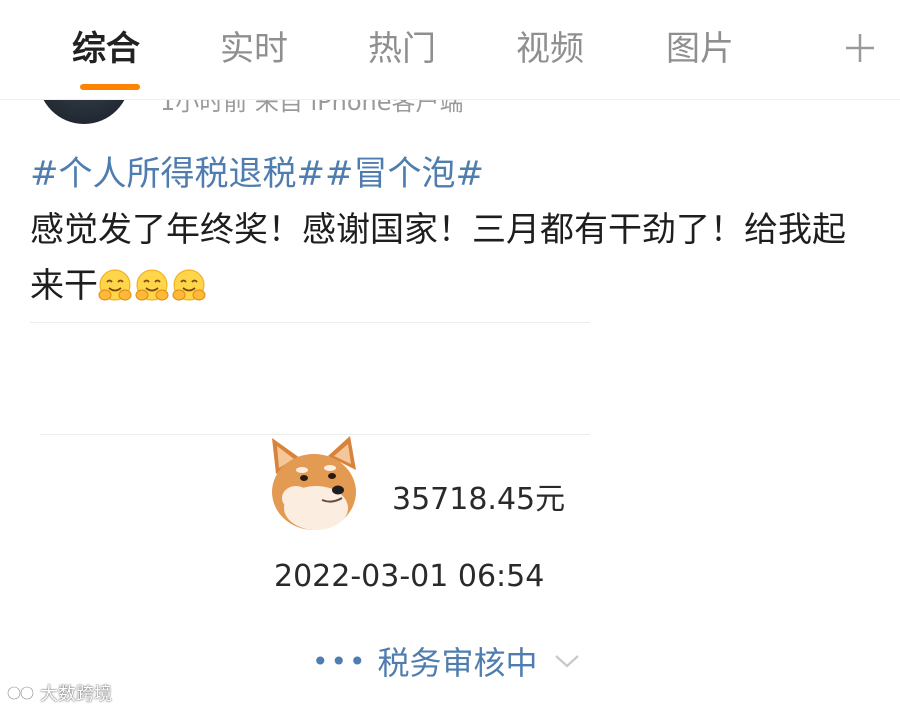  What do you see at coordinates (566, 661) in the screenshot?
I see `chevron-down-icon` at bounding box center [566, 661].